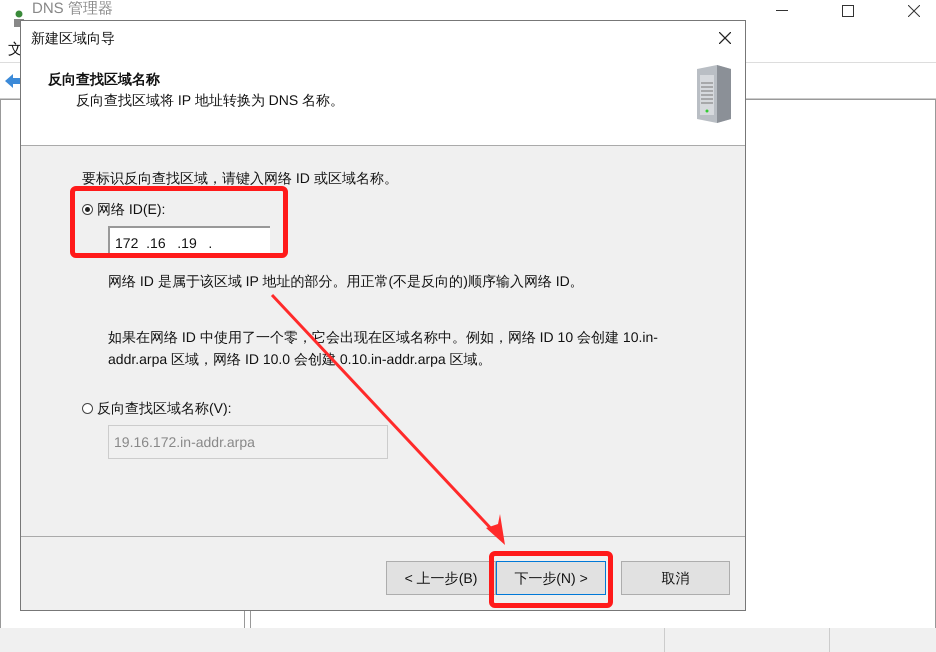 The image size is (936, 652). What do you see at coordinates (782, 11) in the screenshot?
I see `minimize-icon` at bounding box center [782, 11].